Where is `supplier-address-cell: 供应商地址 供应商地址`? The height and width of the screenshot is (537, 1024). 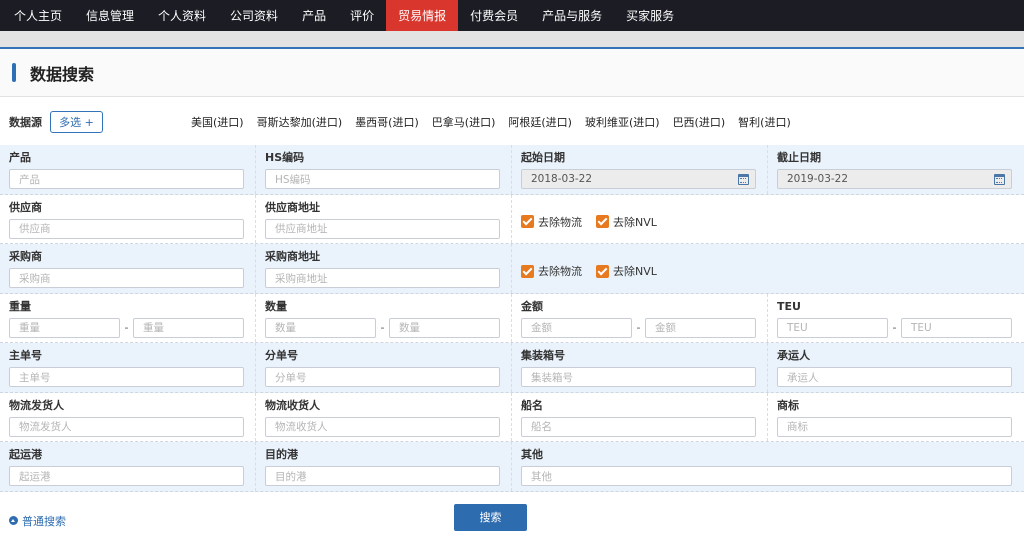 supplier-address-cell: 供应商地址 供应商地址 is located at coordinates (384, 218).